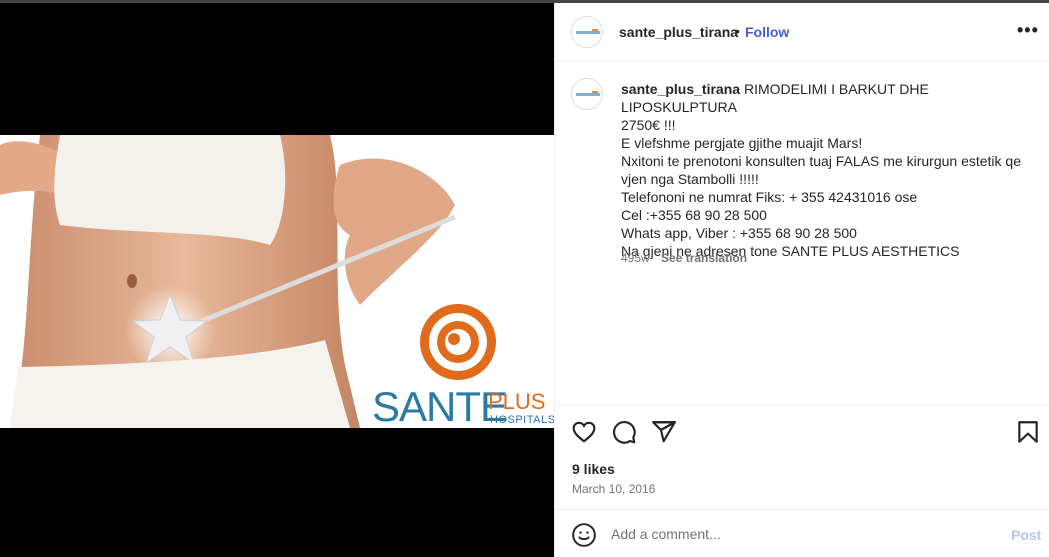 This screenshot has height=557, width=1049. I want to click on comment-input, so click(801, 534).